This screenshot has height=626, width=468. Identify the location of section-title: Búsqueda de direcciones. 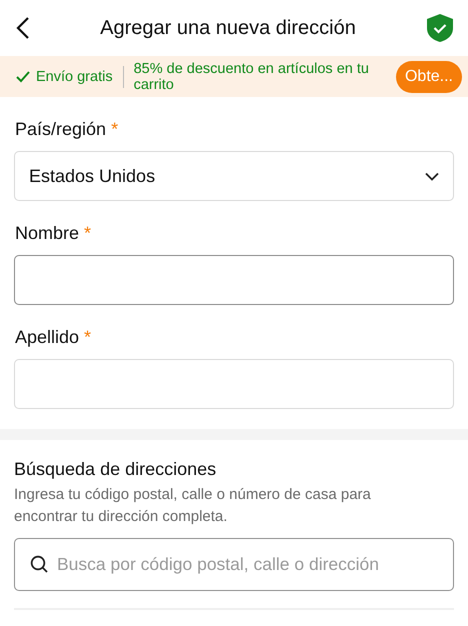
(116, 469).